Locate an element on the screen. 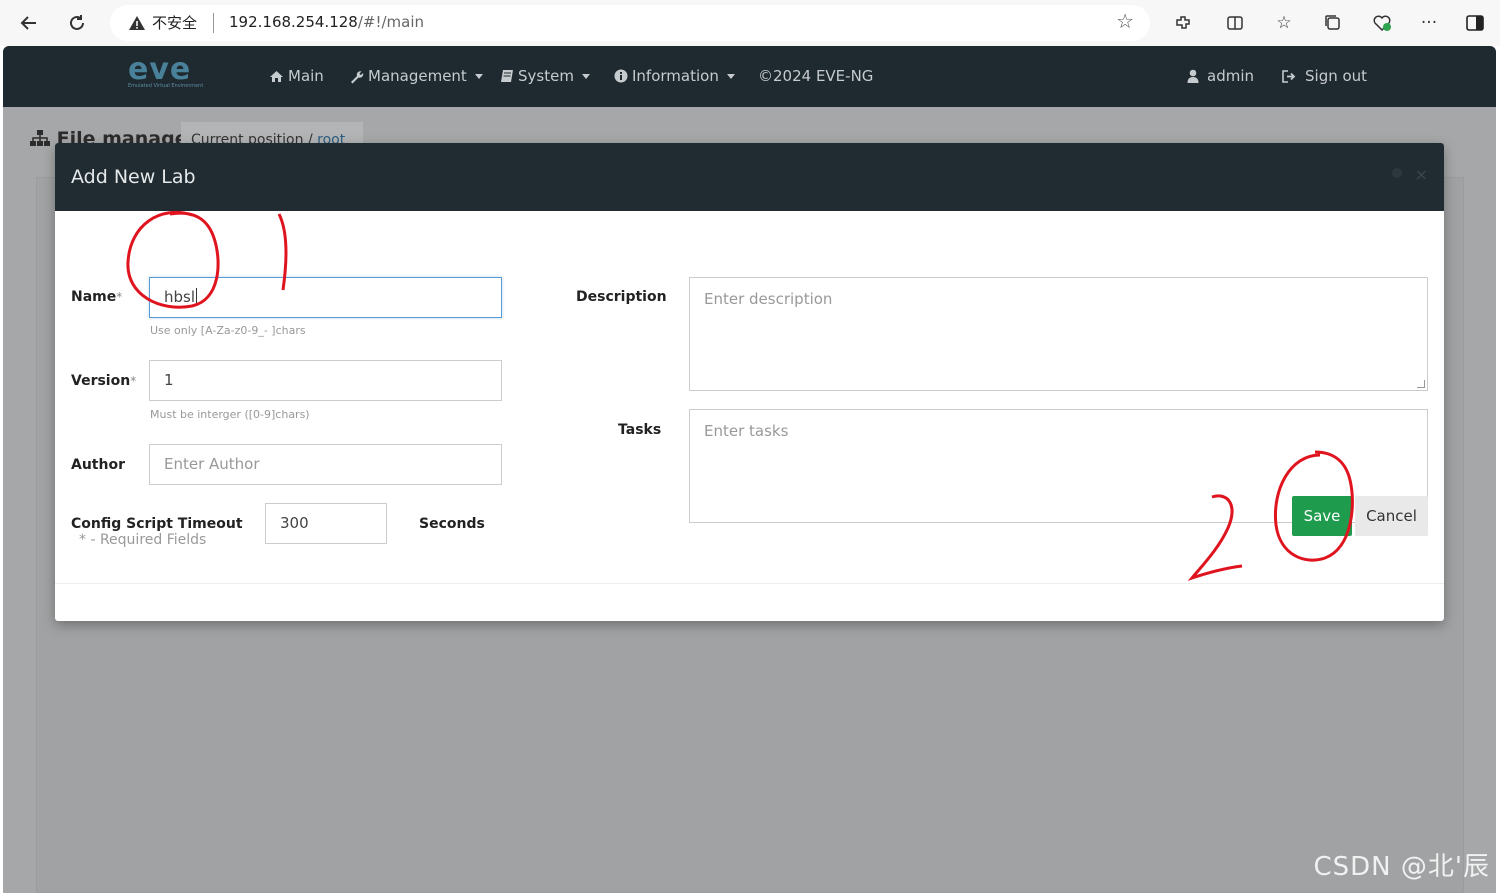 This screenshot has height=893, width=1500. insecure-label: 不安全 is located at coordinates (175, 23).